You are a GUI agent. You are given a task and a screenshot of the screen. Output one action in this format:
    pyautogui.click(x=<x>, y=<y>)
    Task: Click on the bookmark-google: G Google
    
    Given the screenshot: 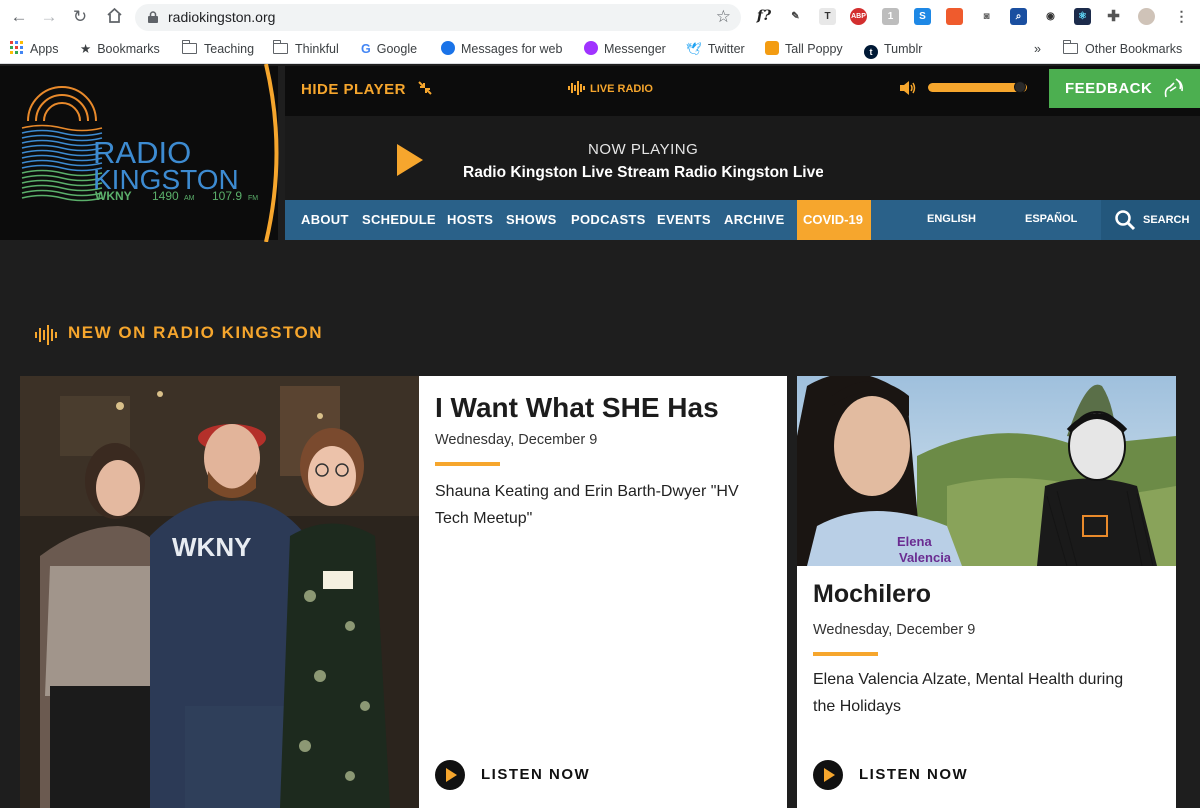 What is the action you would take?
    pyautogui.click(x=389, y=49)
    